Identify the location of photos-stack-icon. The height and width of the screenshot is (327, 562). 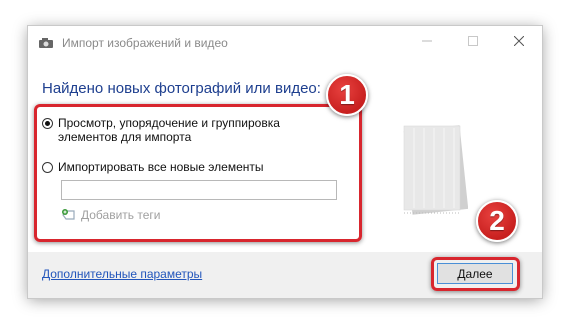
(435, 170).